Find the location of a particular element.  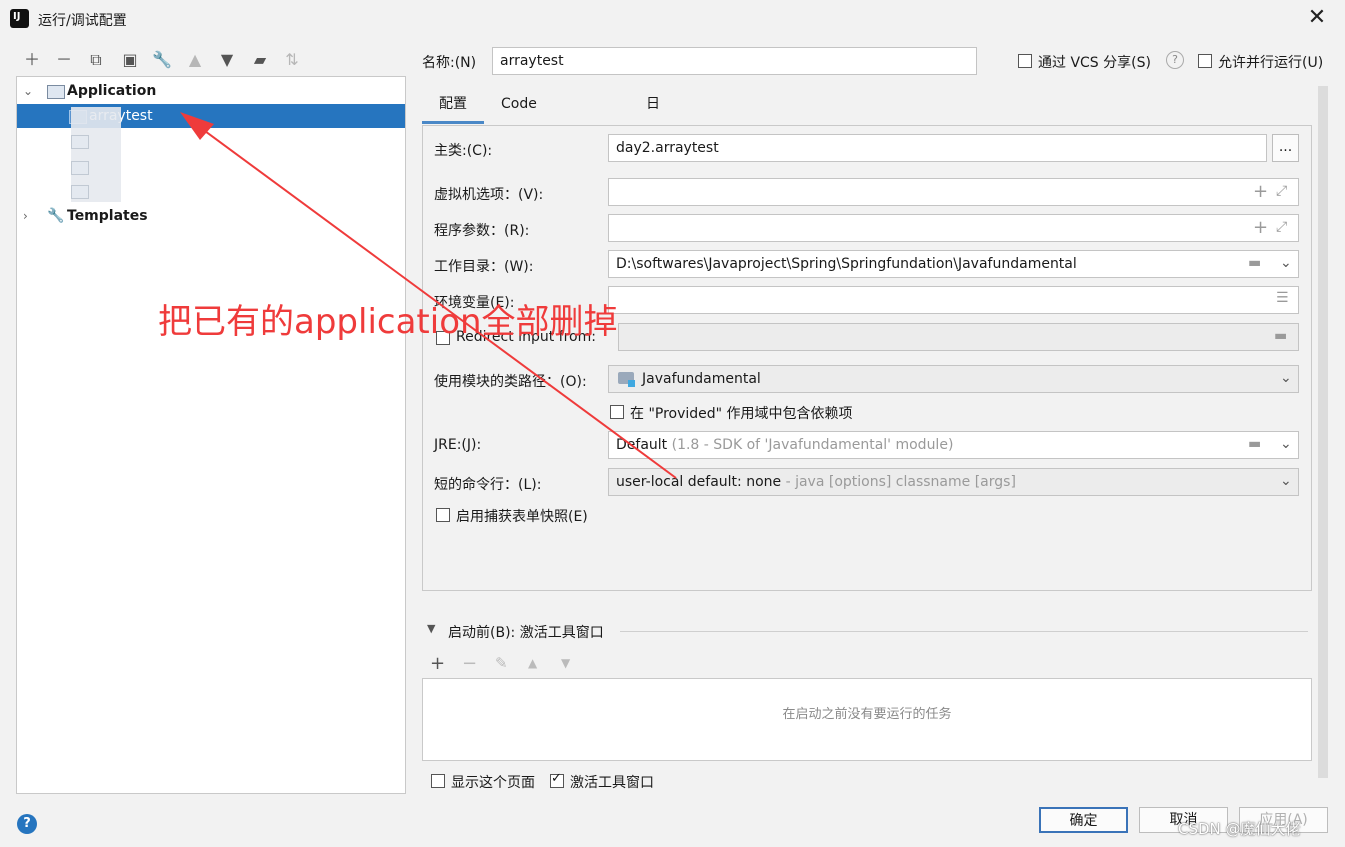

watermark: CSDN @魔仙大佬 is located at coordinates (1239, 829).